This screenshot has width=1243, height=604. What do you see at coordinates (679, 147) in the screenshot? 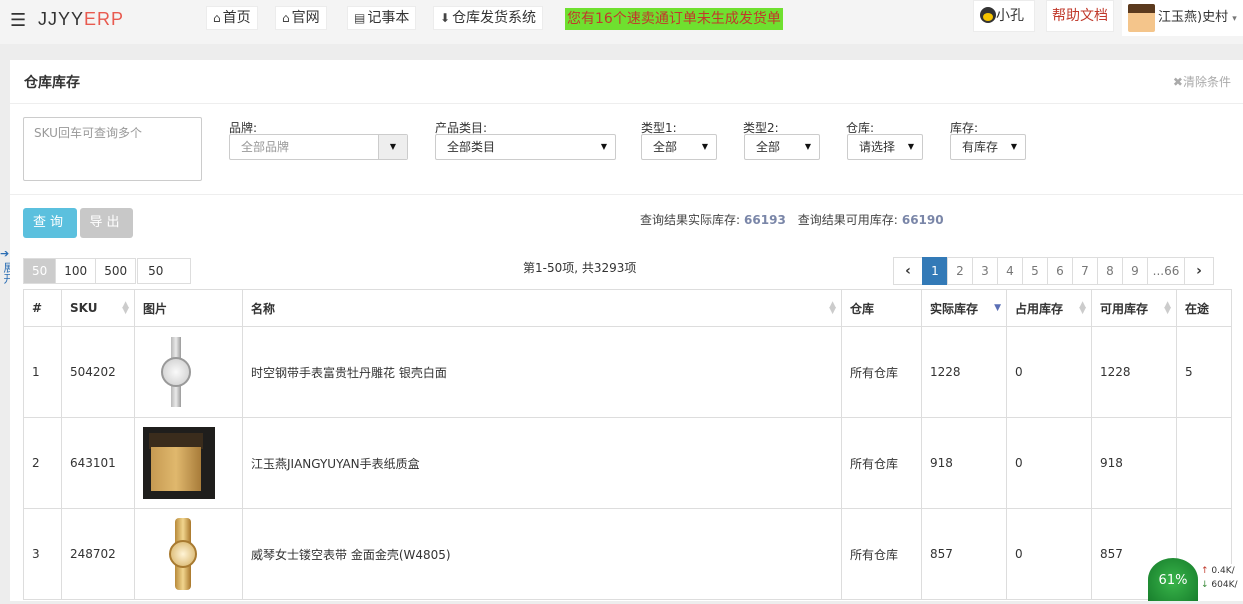
I see `type1-select: 全部 ▼` at bounding box center [679, 147].